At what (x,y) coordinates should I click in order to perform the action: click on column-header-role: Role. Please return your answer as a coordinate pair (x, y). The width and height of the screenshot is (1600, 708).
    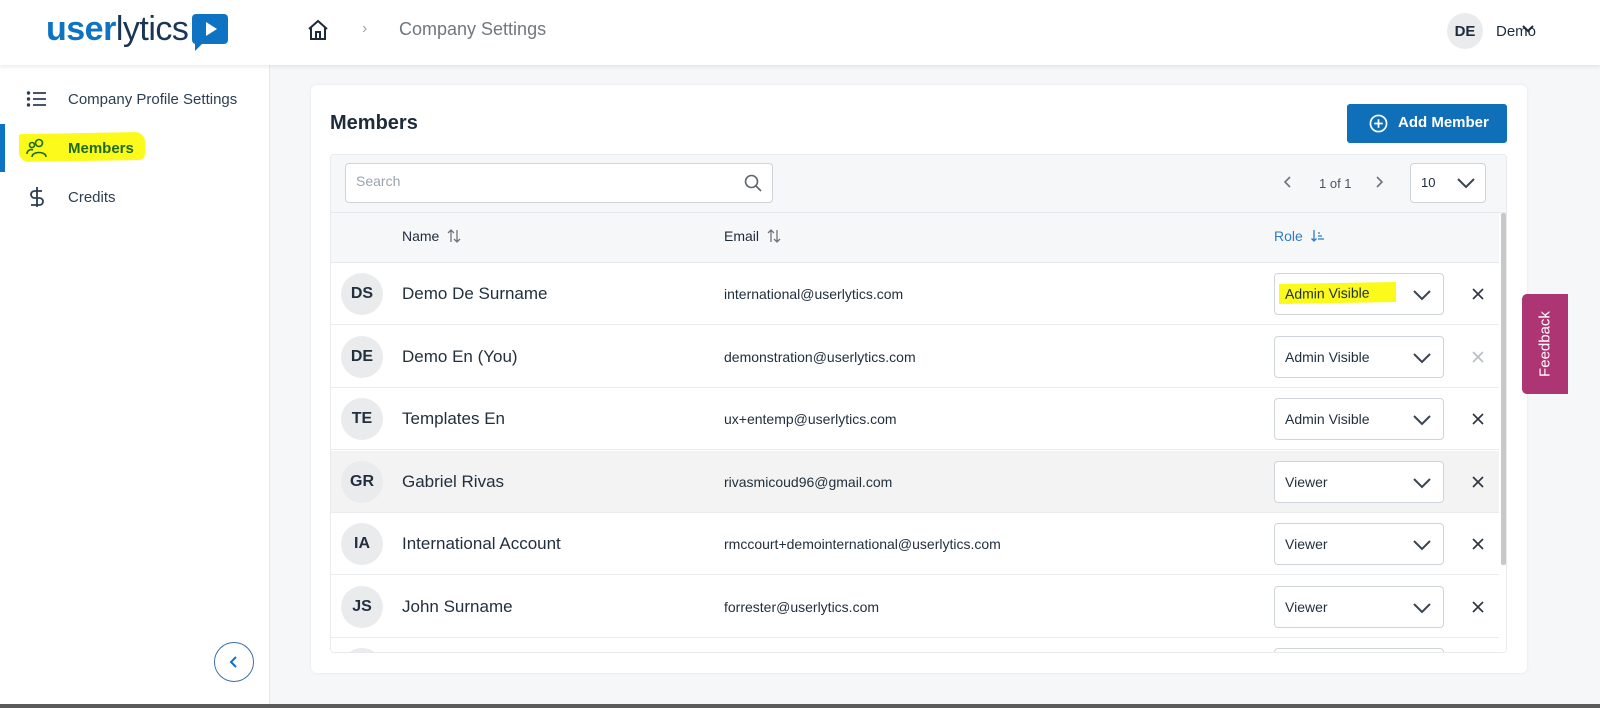
    Looking at the image, I should click on (1299, 236).